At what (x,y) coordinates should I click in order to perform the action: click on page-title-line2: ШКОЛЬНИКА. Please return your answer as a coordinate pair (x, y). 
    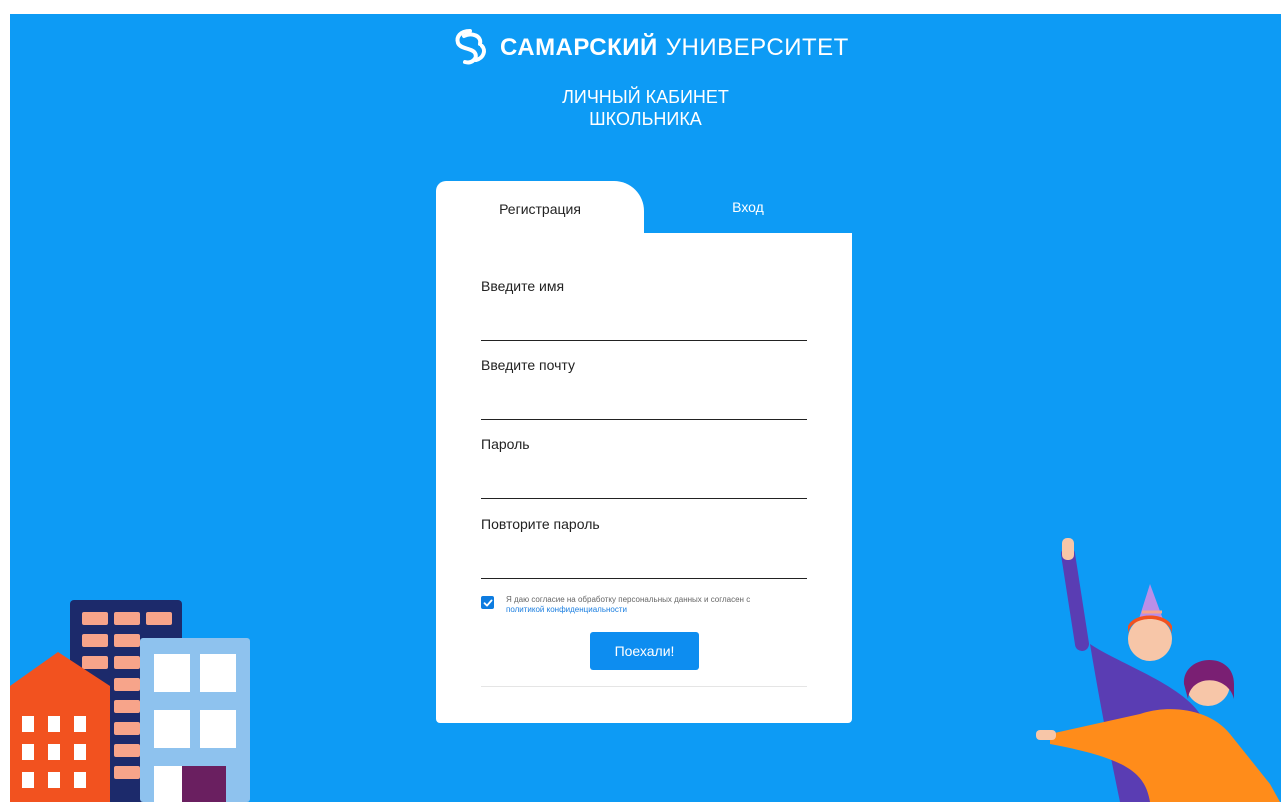
    Looking at the image, I should click on (645, 119).